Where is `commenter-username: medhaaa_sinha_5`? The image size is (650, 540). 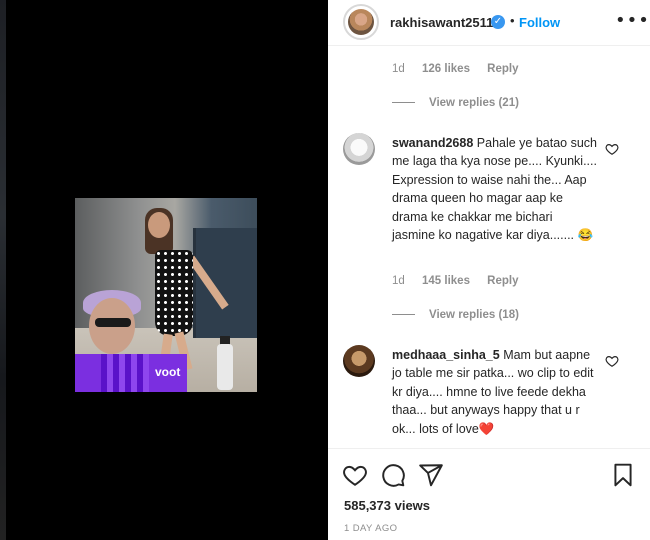 commenter-username: medhaaa_sinha_5 is located at coordinates (446, 355).